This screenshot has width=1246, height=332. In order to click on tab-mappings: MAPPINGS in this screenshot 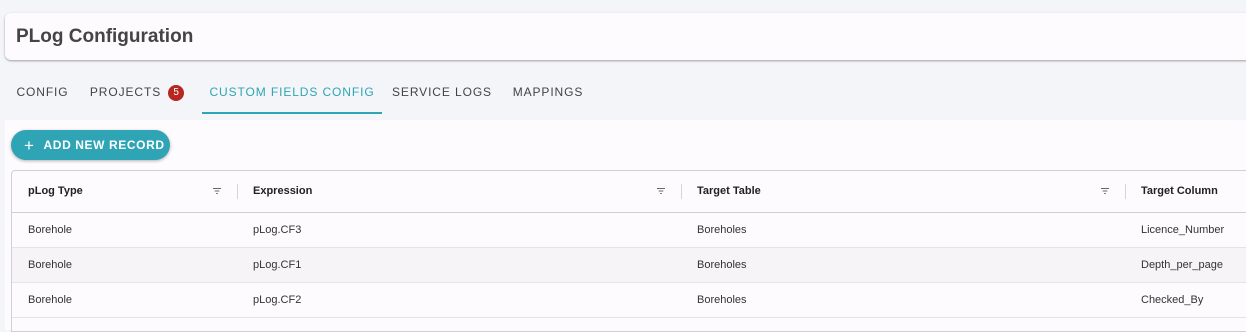, I will do `click(548, 92)`.